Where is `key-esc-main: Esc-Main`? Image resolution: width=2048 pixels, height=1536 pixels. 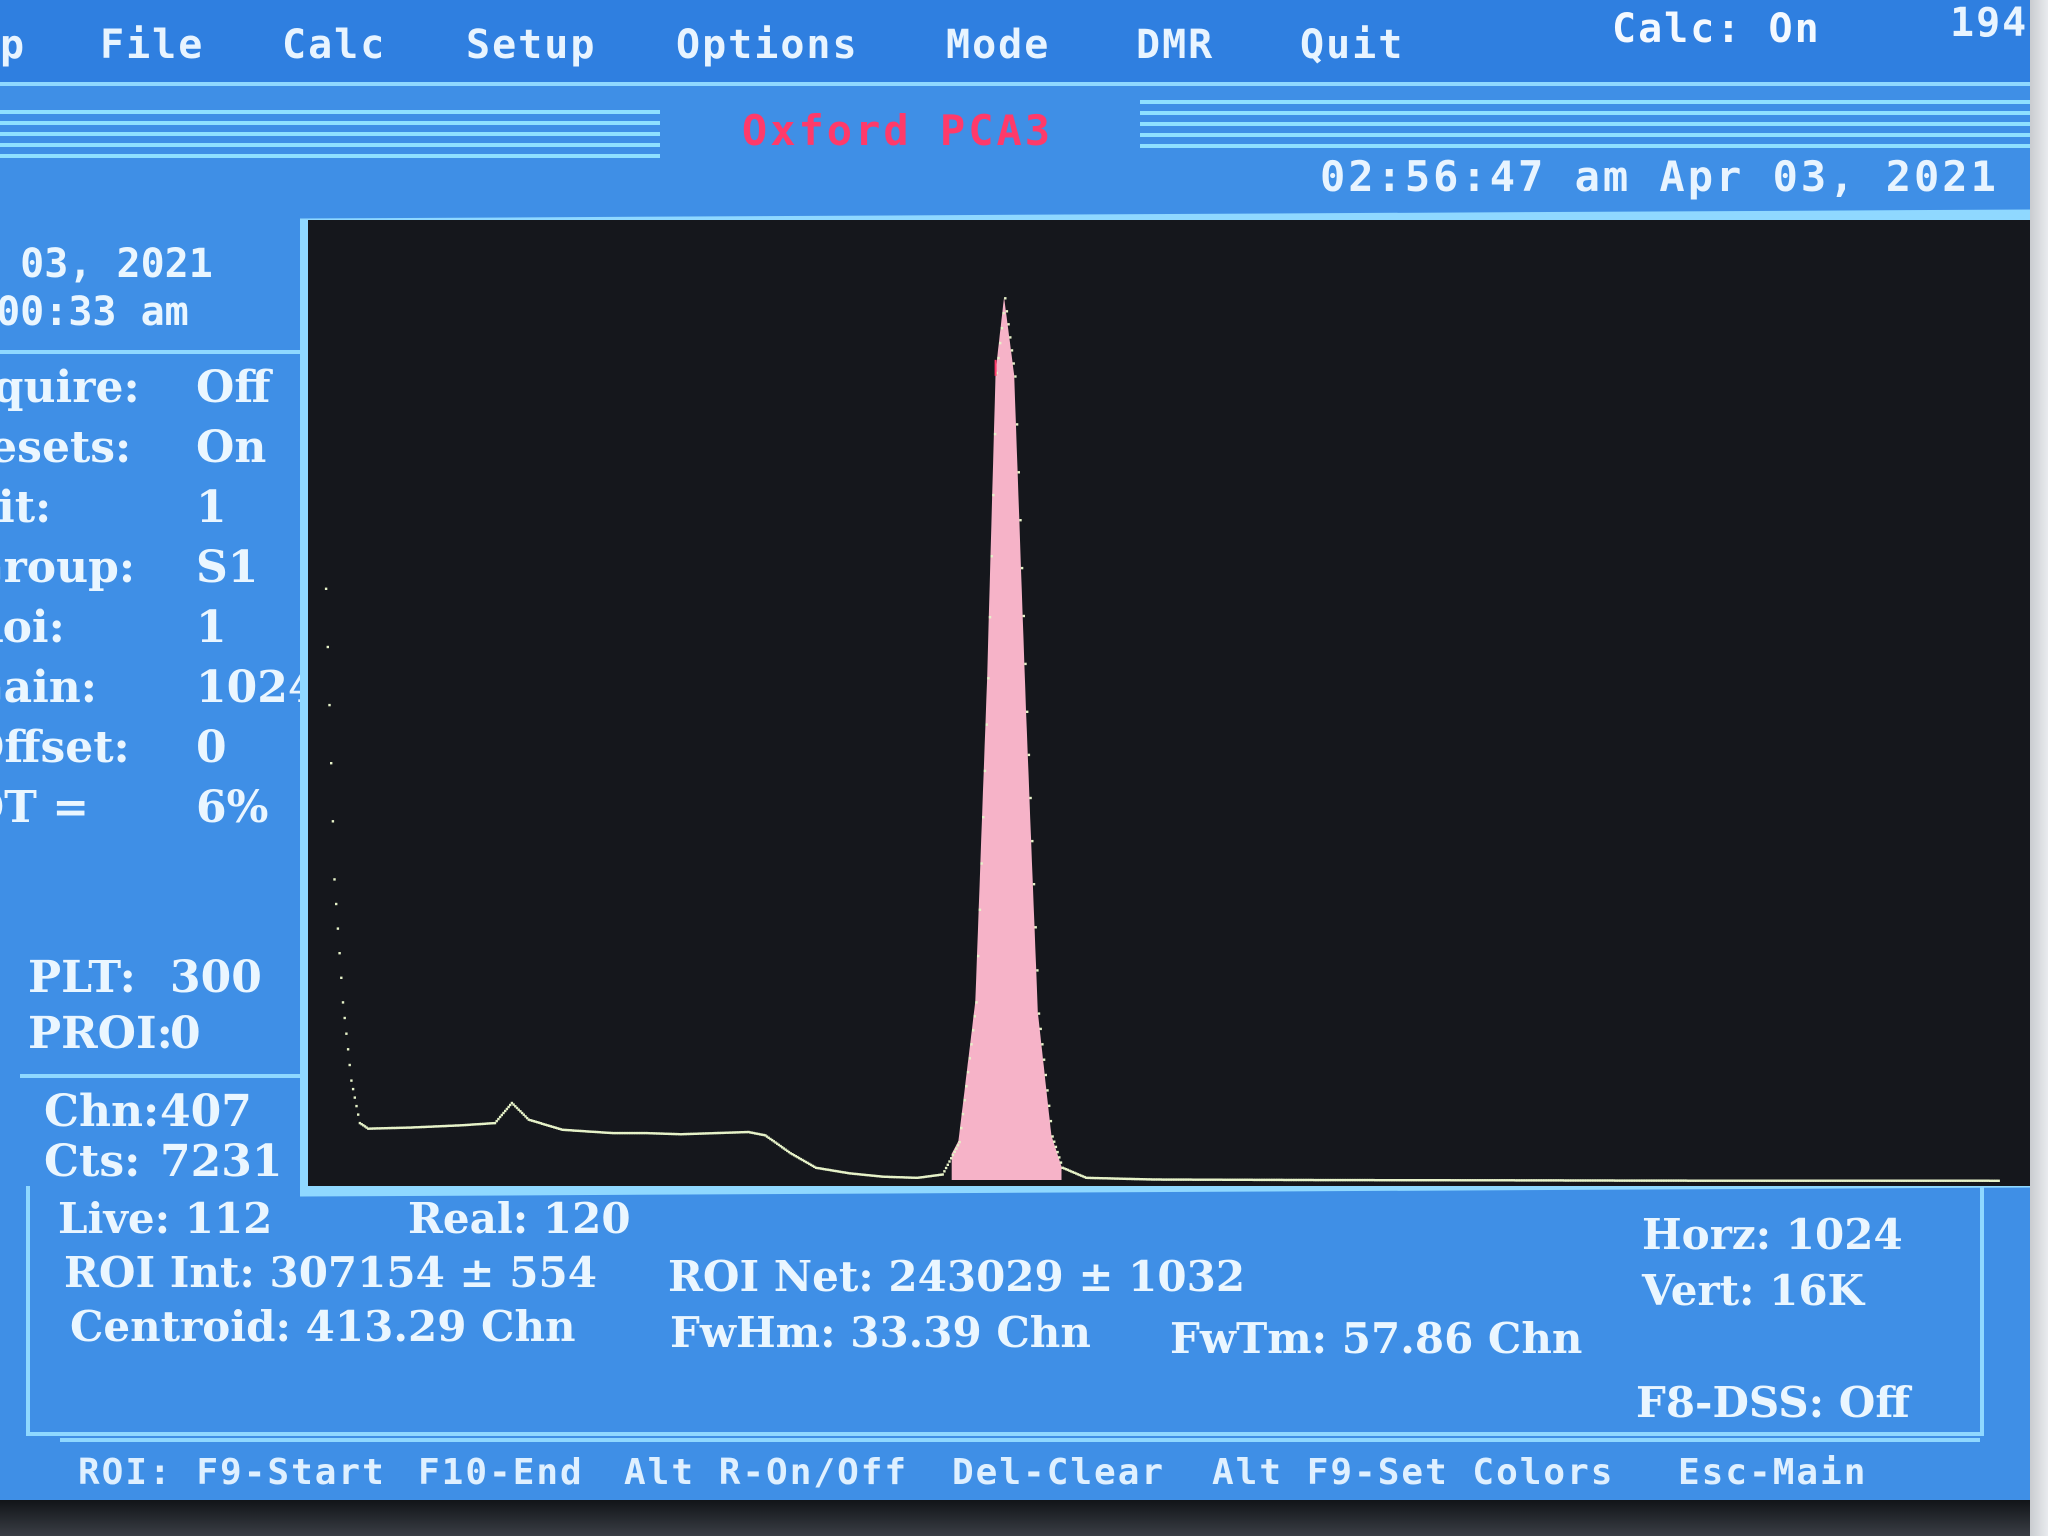
key-esc-main: Esc-Main is located at coordinates (1772, 1472).